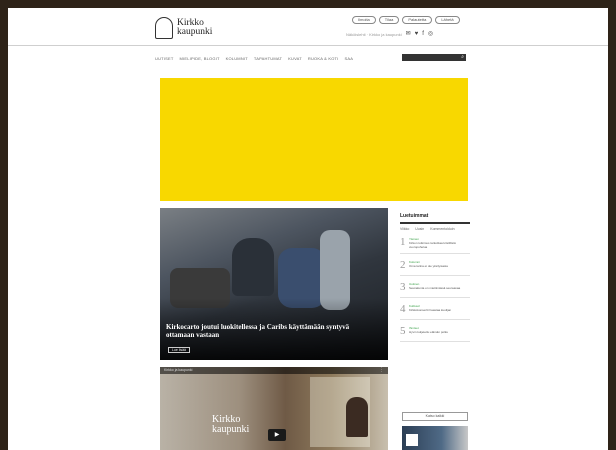 The width and height of the screenshot is (616, 450). What do you see at coordinates (404, 229) in the screenshot?
I see `tab-week: Viikko` at bounding box center [404, 229].